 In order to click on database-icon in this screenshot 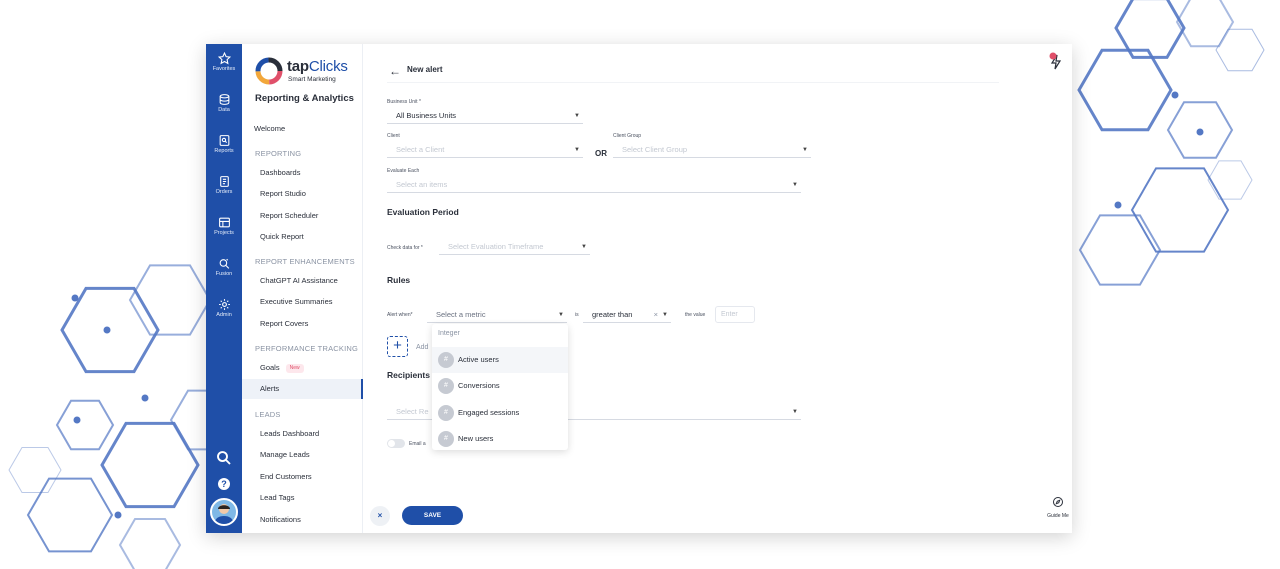, I will do `click(224, 99)`.